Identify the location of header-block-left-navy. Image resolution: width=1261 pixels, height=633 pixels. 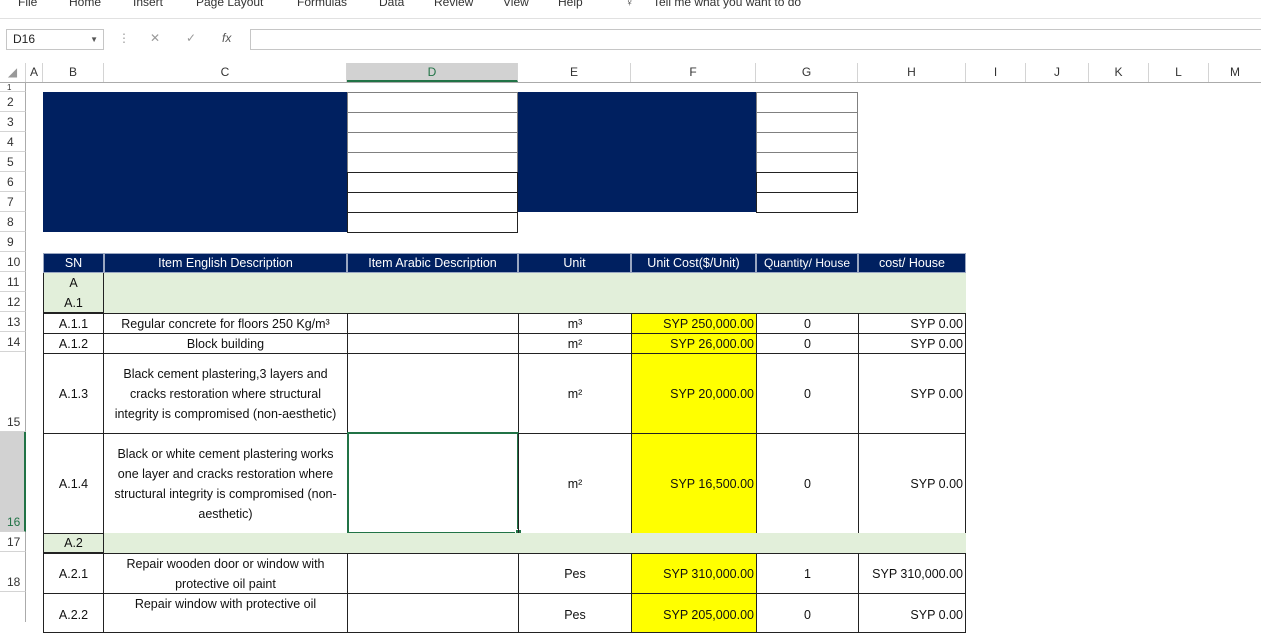
(195, 162).